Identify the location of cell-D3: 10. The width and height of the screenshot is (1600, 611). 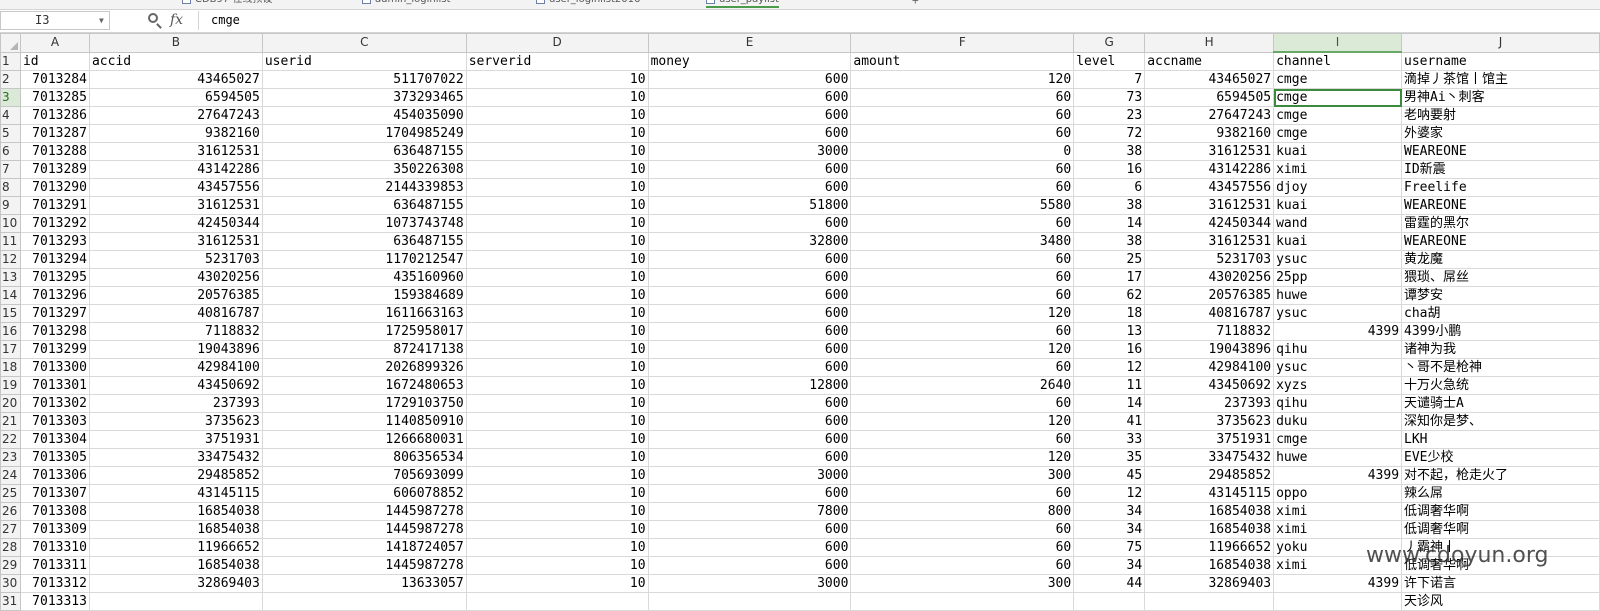
(557, 97).